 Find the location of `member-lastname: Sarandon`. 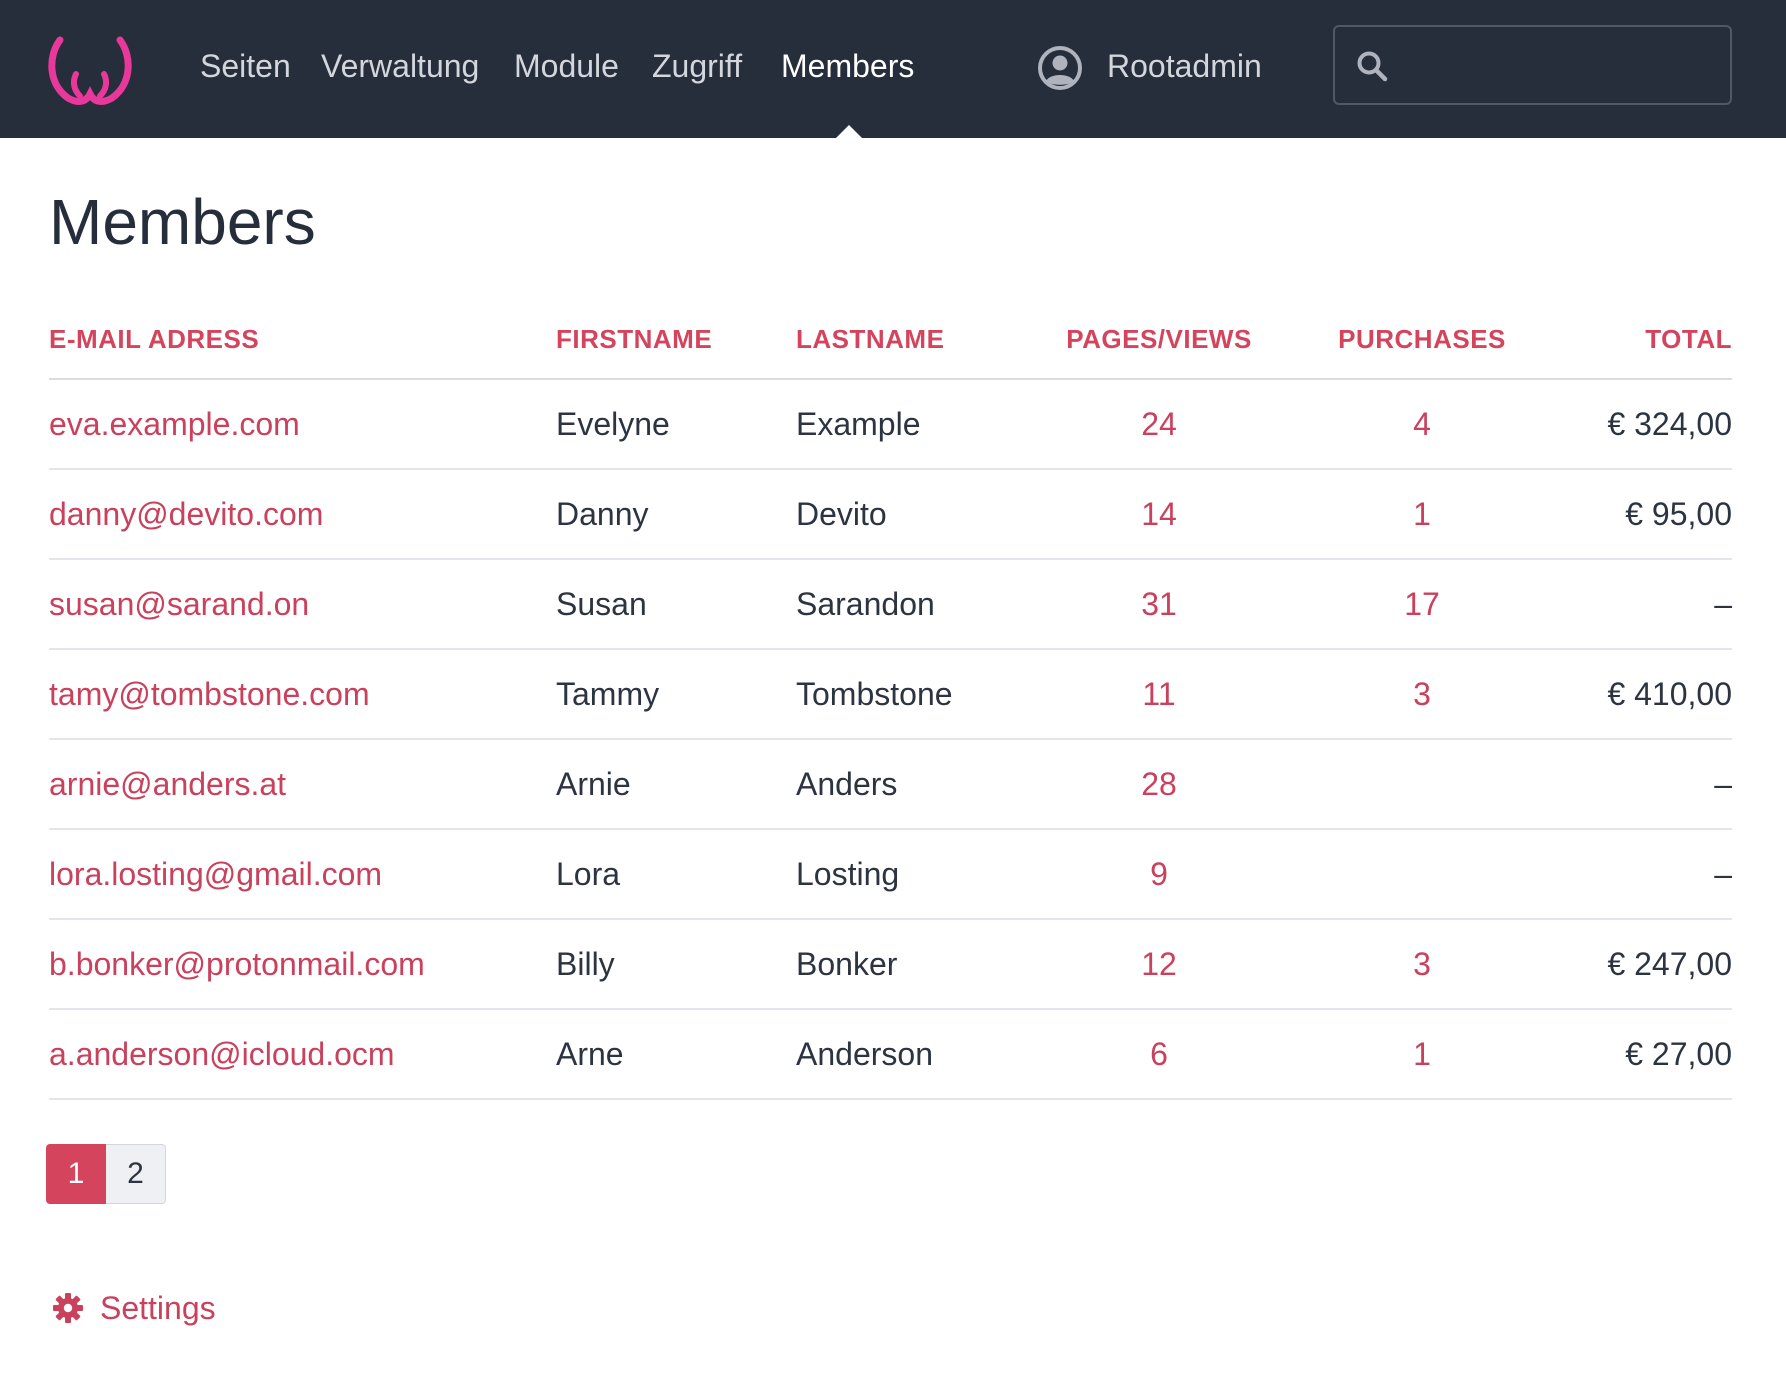

member-lastname: Sarandon is located at coordinates (865, 604).